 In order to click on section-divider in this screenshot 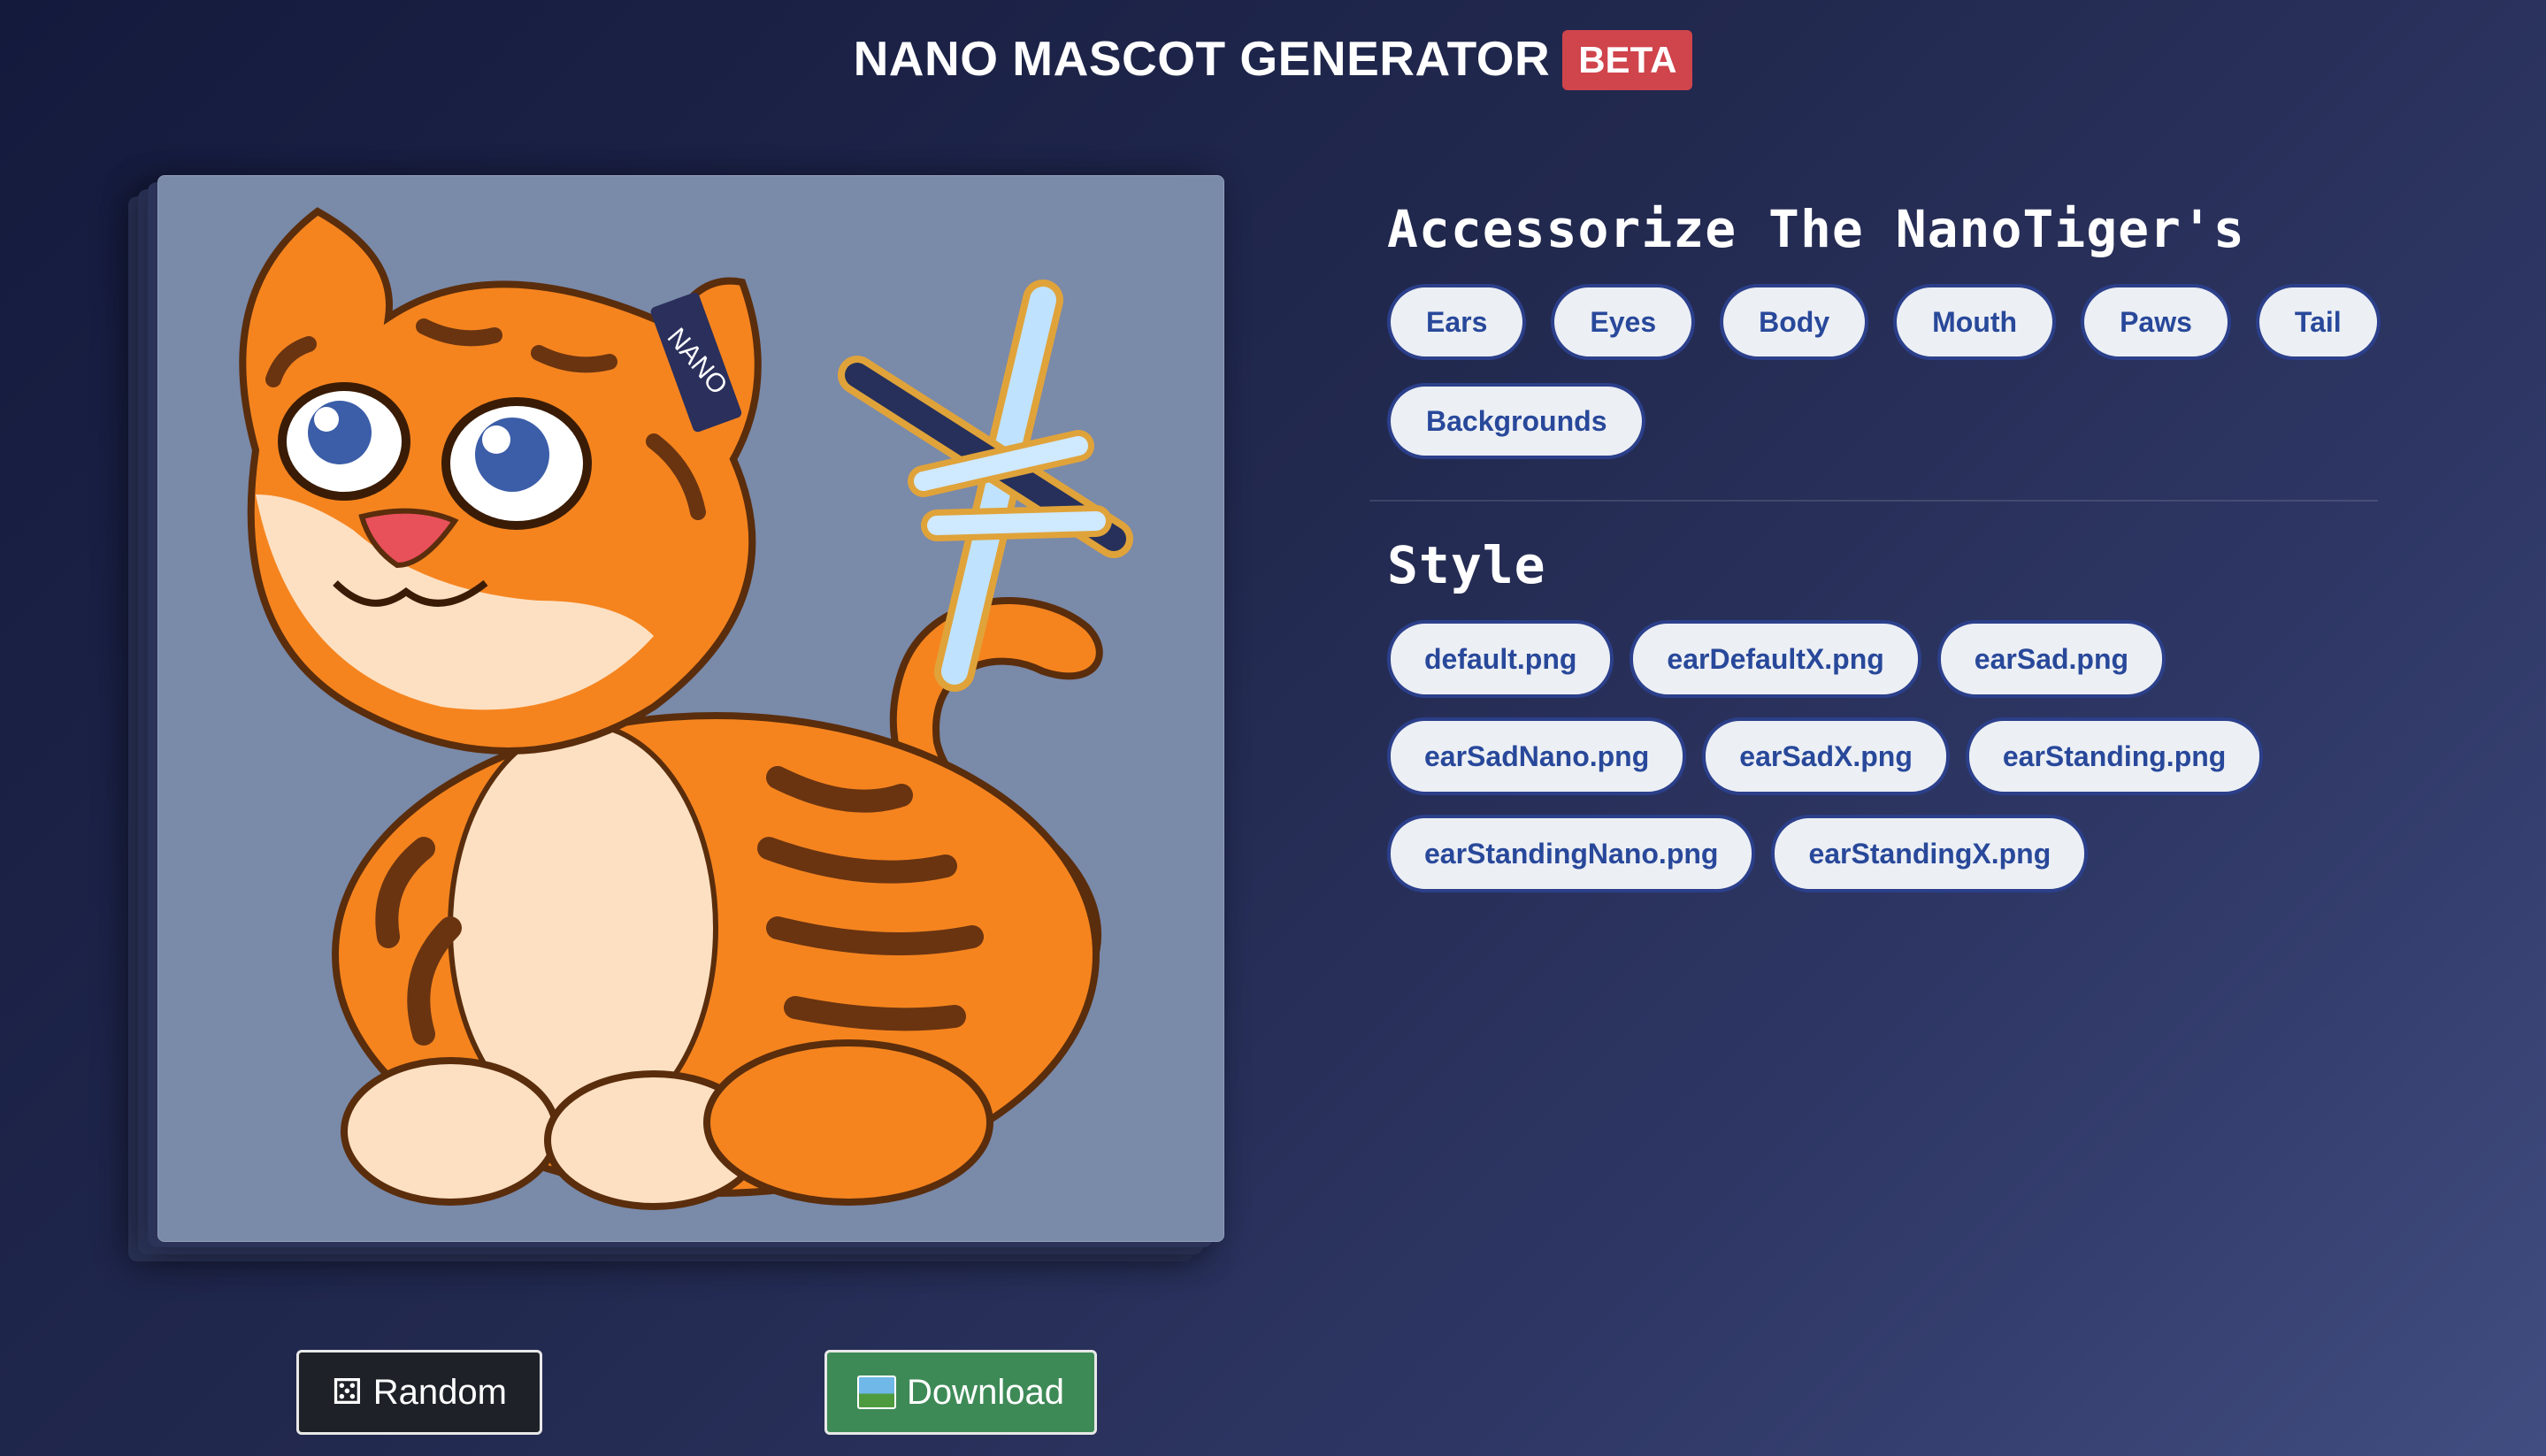, I will do `click(1873, 501)`.